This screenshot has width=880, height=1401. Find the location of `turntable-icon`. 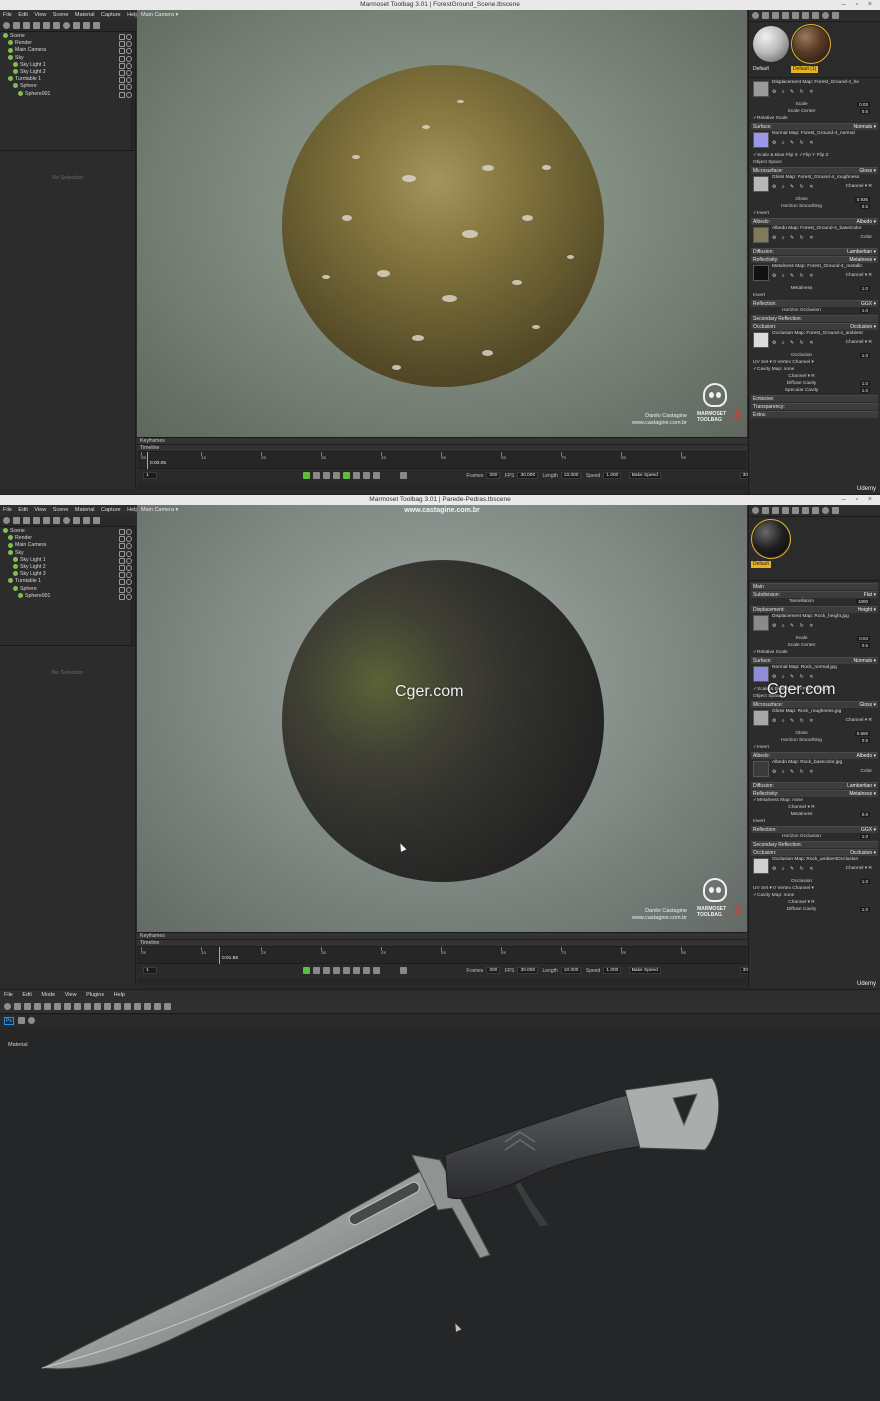

turntable-icon is located at coordinates (66, 520).